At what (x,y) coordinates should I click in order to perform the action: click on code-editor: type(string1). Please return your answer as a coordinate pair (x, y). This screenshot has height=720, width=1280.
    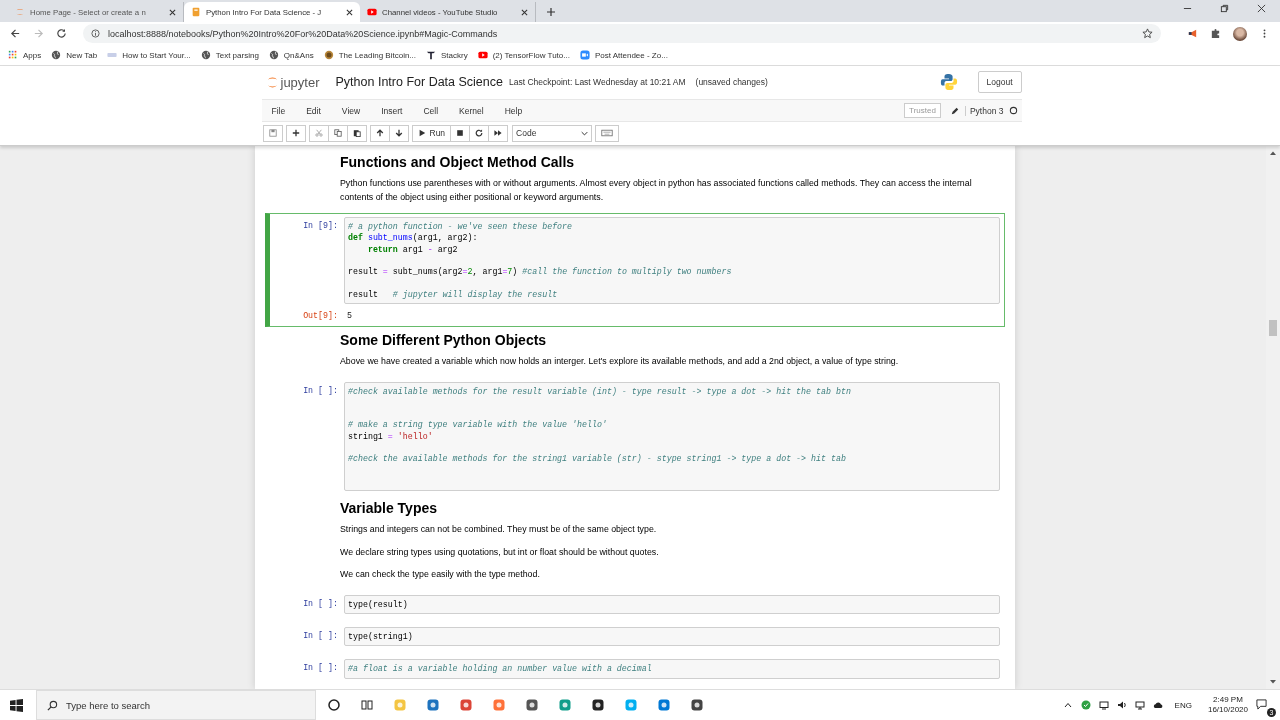
    Looking at the image, I should click on (672, 637).